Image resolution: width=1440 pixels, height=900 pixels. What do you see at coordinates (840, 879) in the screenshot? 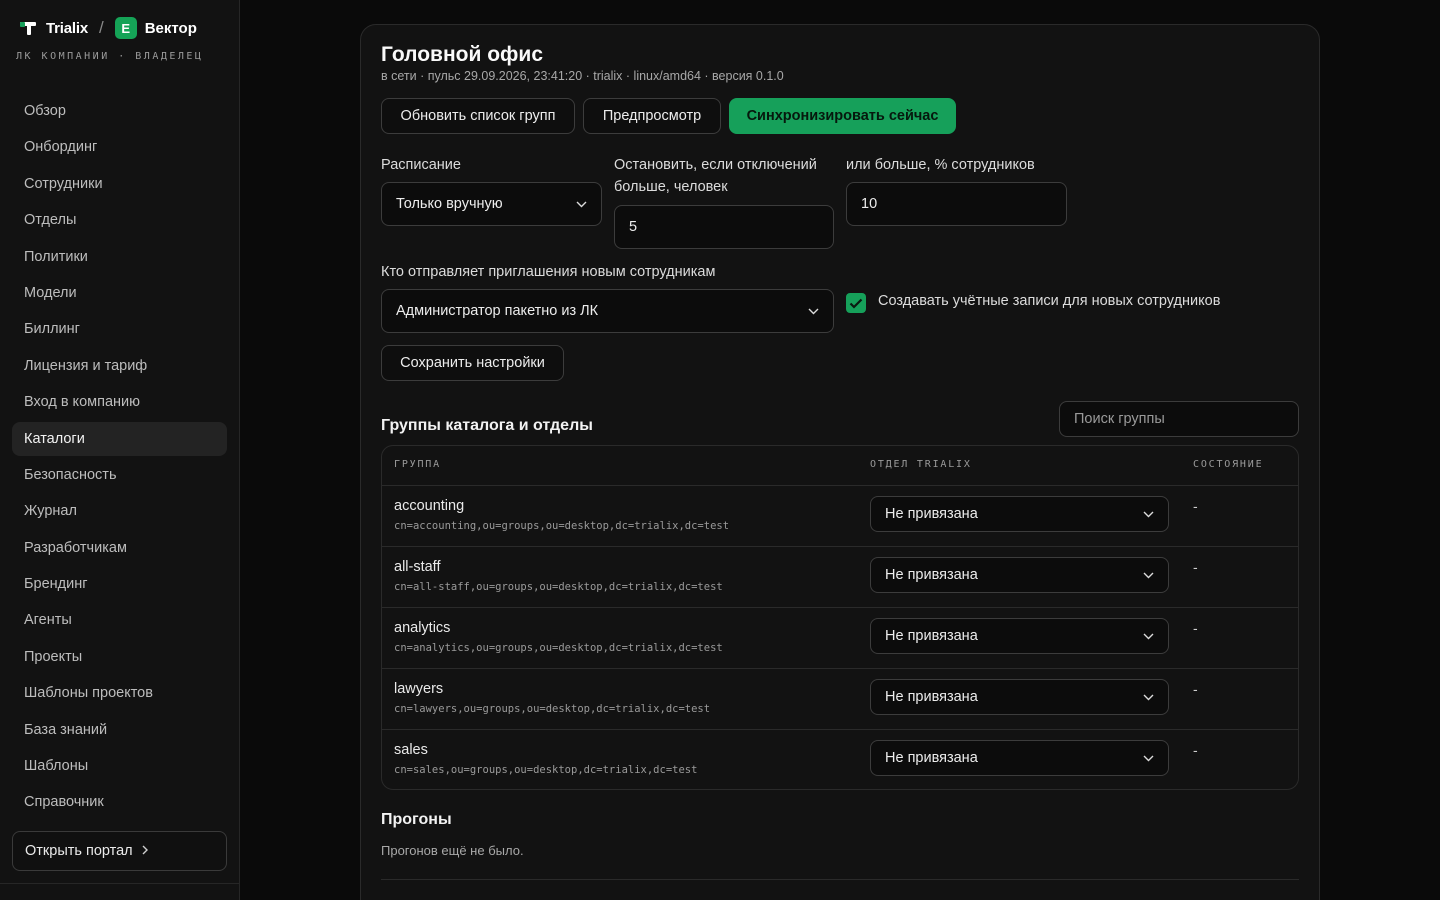
I see `runs-divider` at bounding box center [840, 879].